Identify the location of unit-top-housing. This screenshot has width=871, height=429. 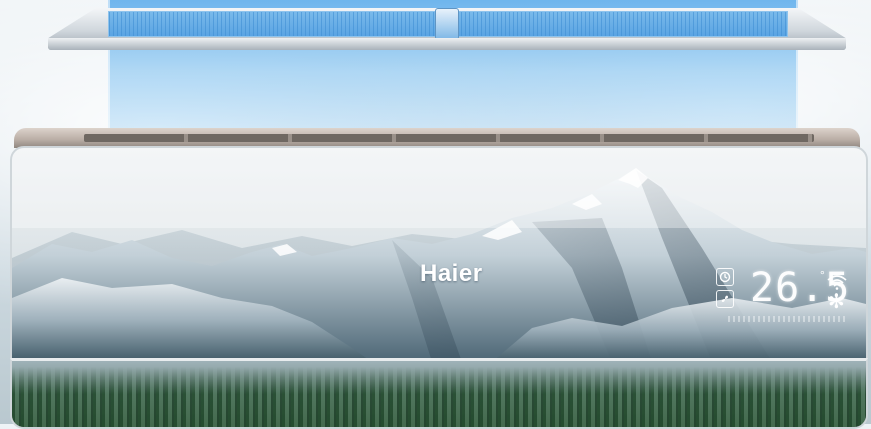
(437, 138).